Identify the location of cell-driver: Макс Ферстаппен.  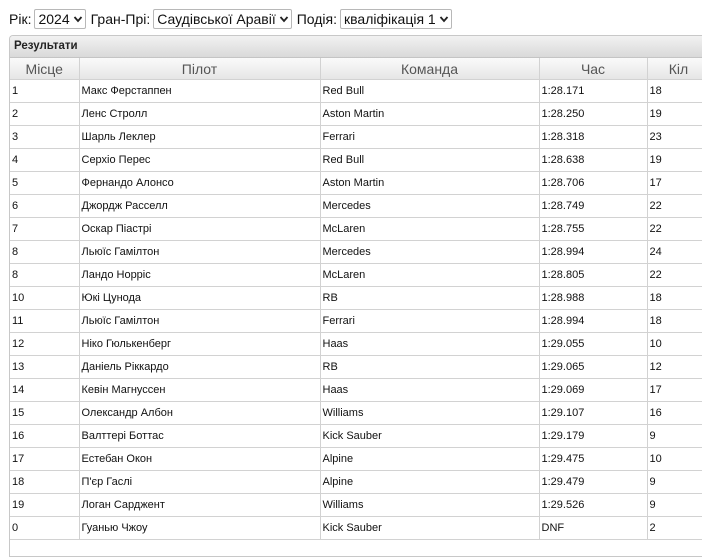
(199, 91).